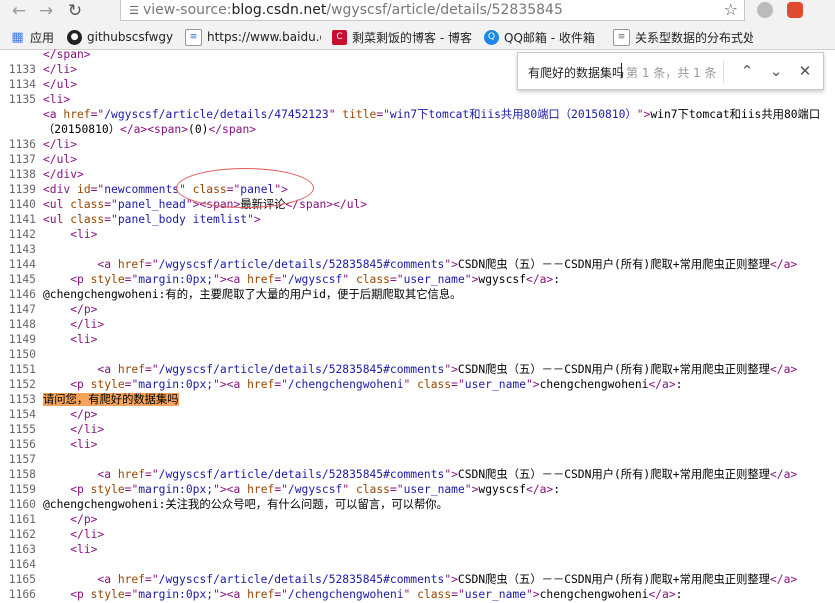 The height and width of the screenshot is (603, 835). What do you see at coordinates (22, 249) in the screenshot?
I see `line-number: 1143` at bounding box center [22, 249].